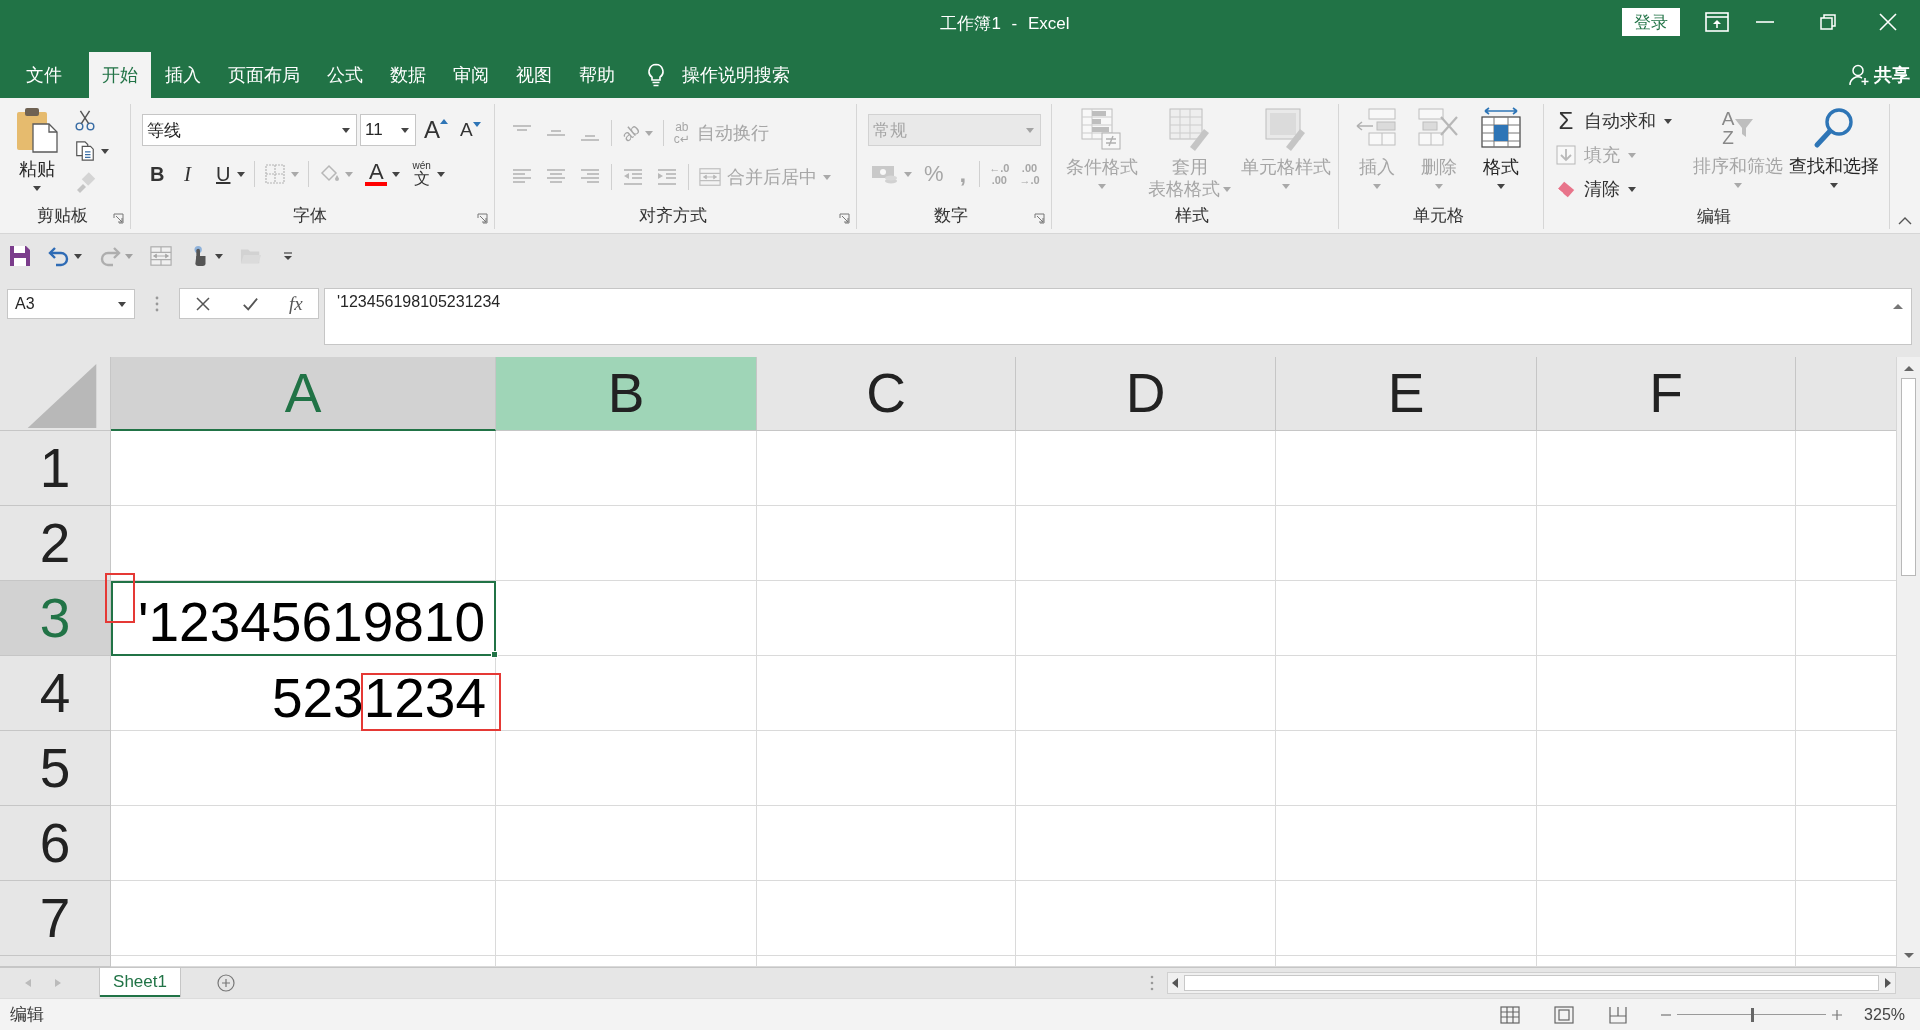  Describe the element at coordinates (1175, 983) in the screenshot. I see `left-arrow-icon` at that location.